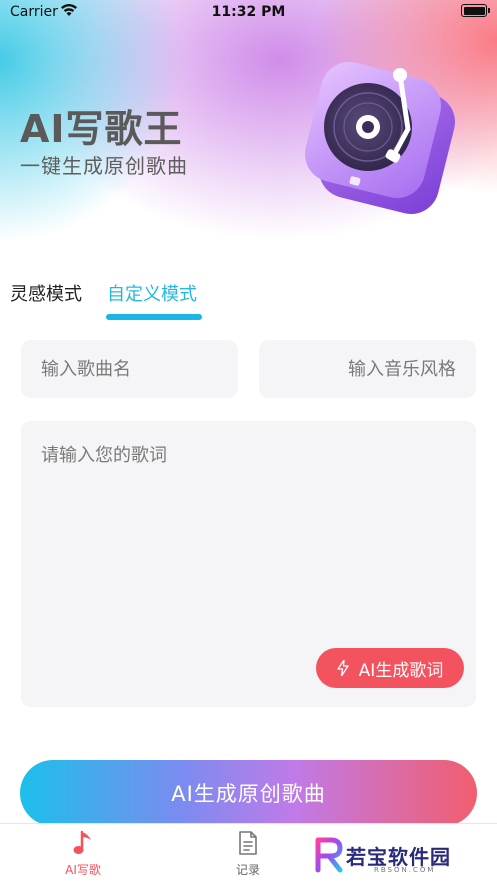 The width and height of the screenshot is (497, 883). What do you see at coordinates (329, 855) in the screenshot?
I see `watermark-r-icon` at bounding box center [329, 855].